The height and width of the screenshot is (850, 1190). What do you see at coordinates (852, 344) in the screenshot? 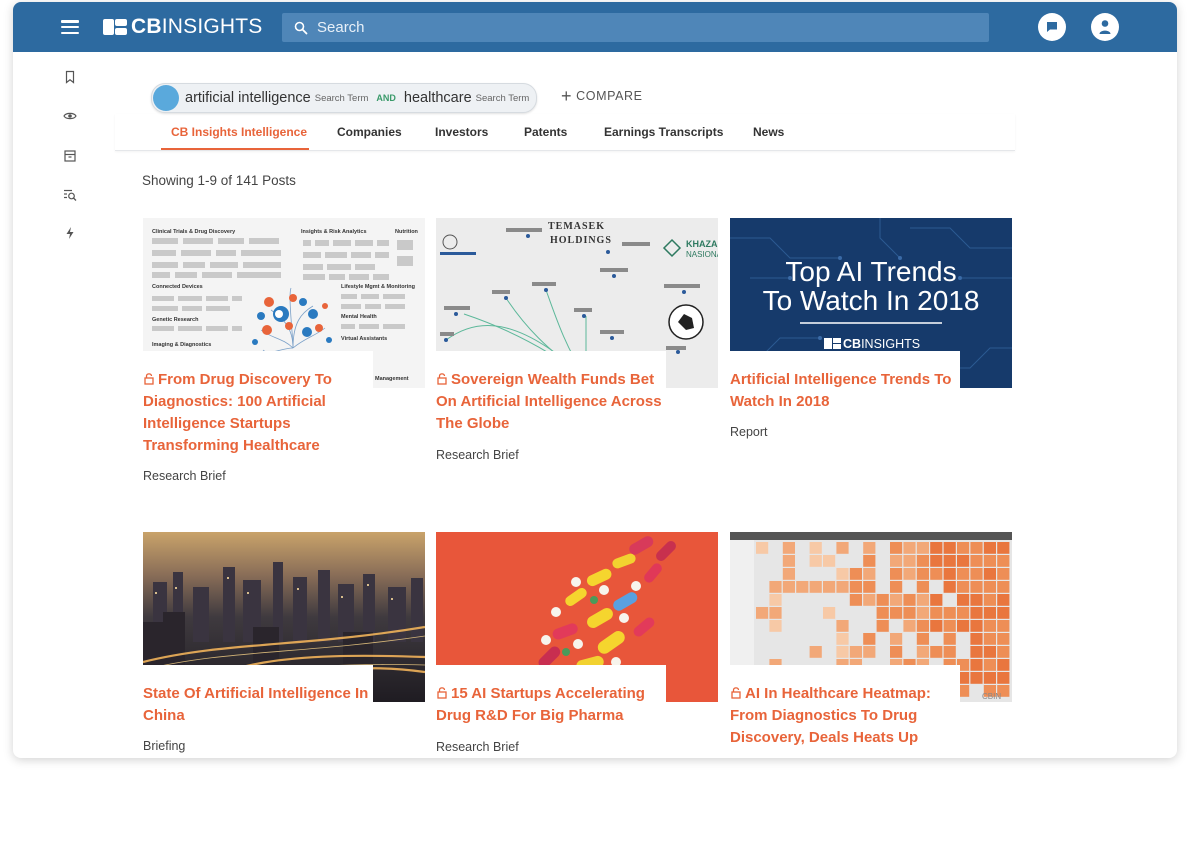
I see `trends-brand-bold: CB` at bounding box center [852, 344].